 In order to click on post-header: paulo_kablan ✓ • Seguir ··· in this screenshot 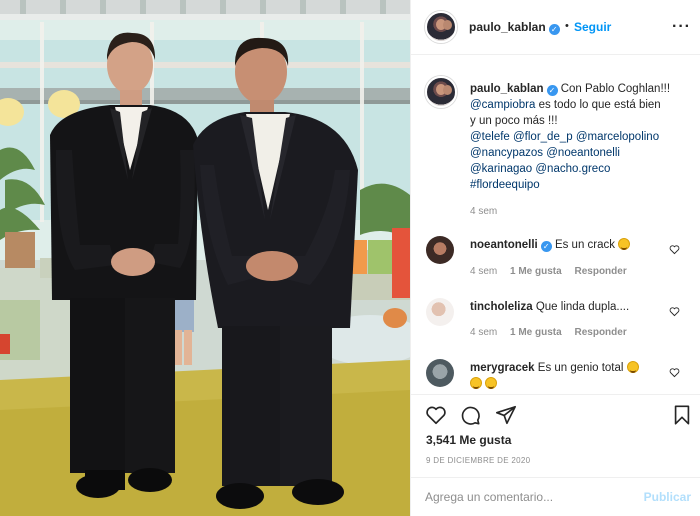, I will do `click(555, 27)`.